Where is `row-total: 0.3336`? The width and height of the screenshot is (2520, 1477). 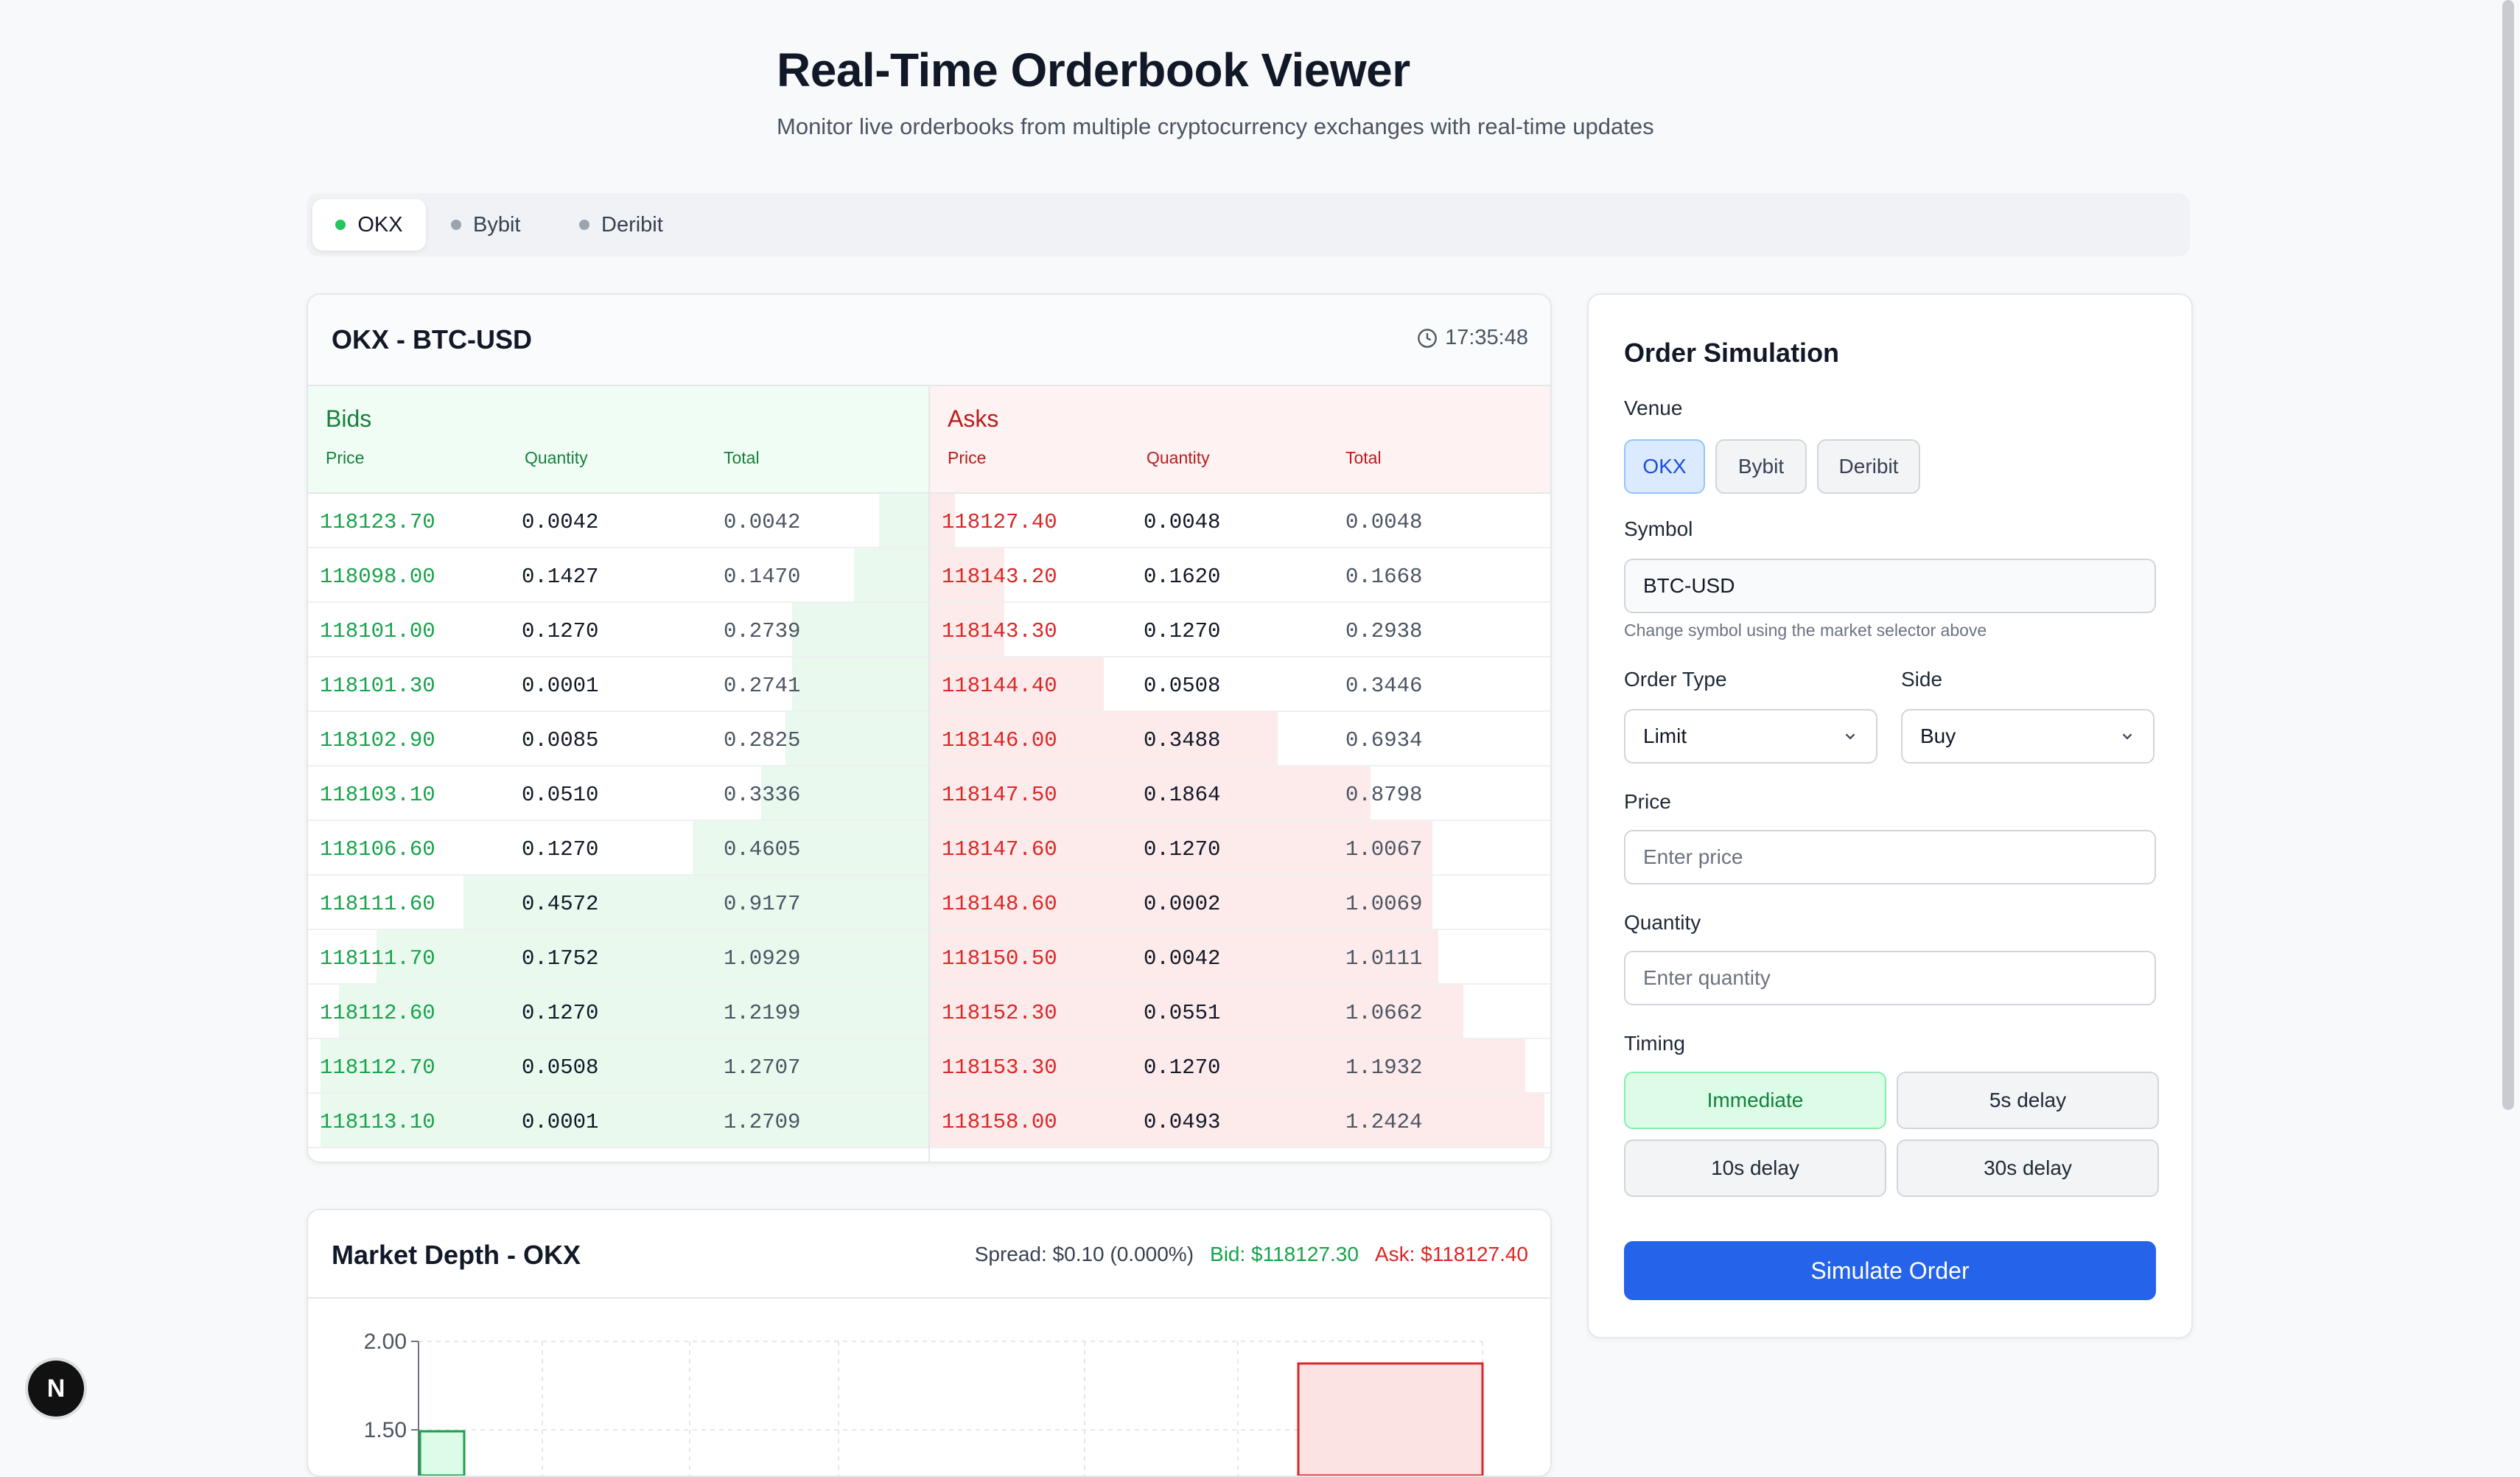 row-total: 0.3336 is located at coordinates (762, 795).